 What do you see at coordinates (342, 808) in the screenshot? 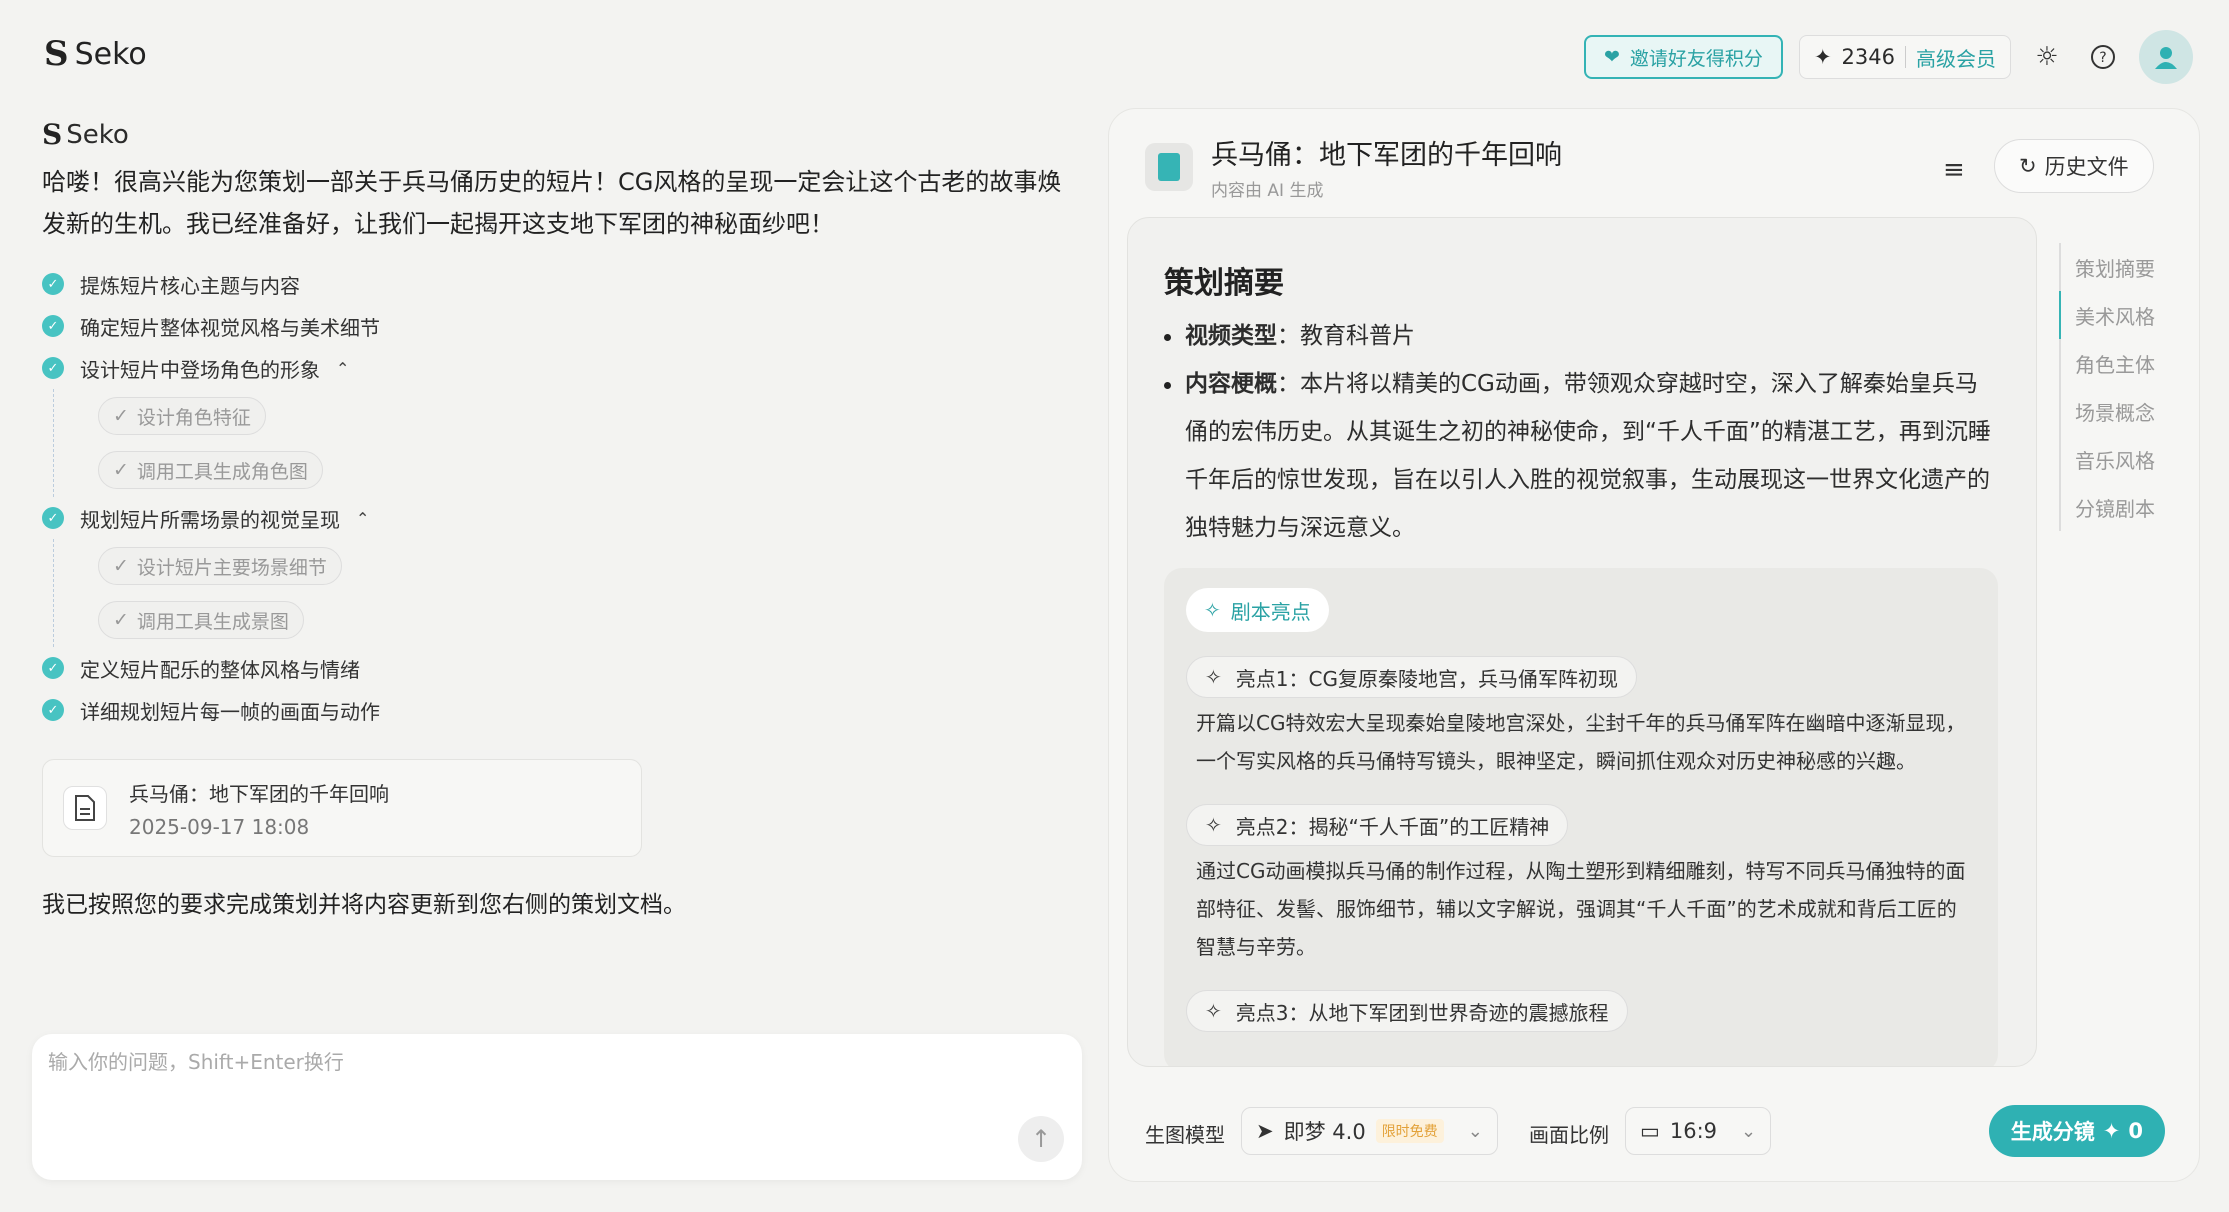
I see `document-card: 兵马俑：地下军团的千年回响 2025-09-17 18:08` at bounding box center [342, 808].